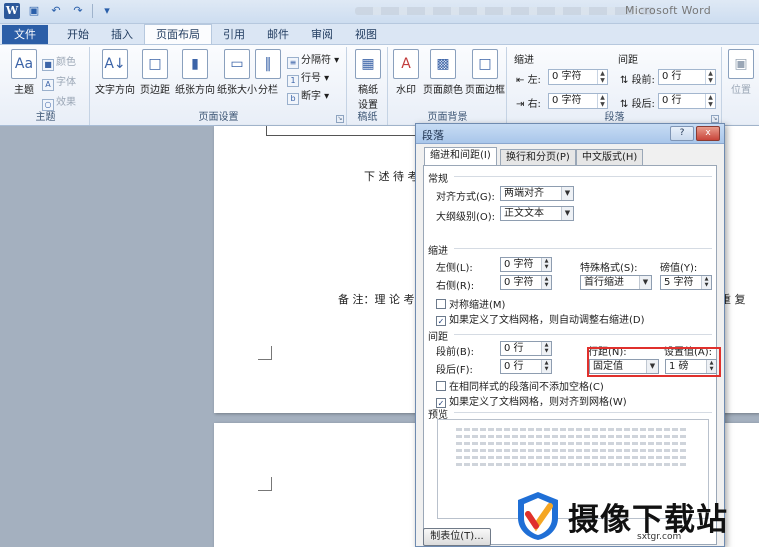 Image resolution: width=759 pixels, height=547 pixels. What do you see at coordinates (12, 11) in the screenshot?
I see `word-icon: W` at bounding box center [12, 11].